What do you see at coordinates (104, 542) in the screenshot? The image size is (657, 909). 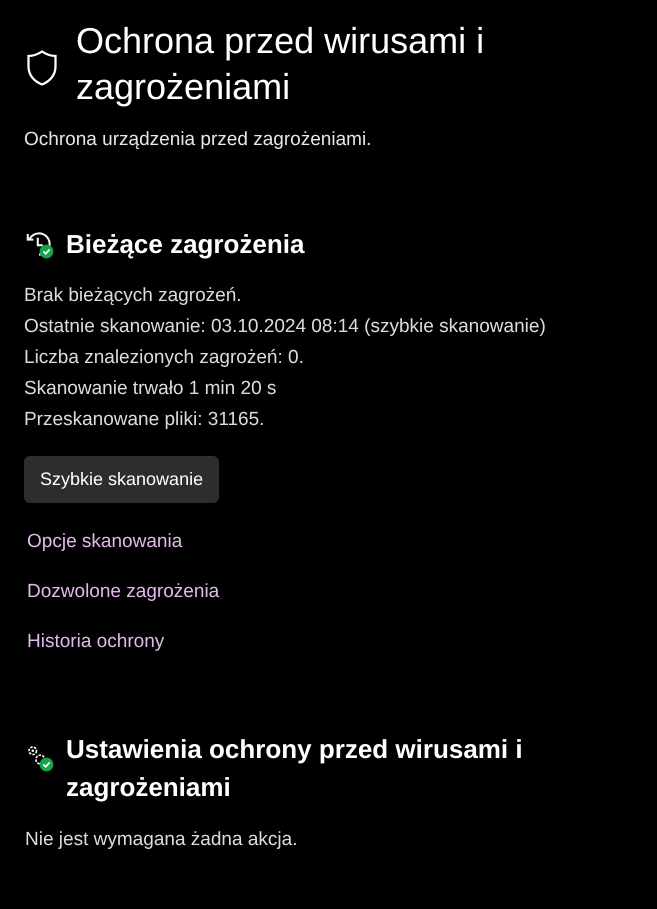 I see `settings-link: Opcje skanowania` at bounding box center [104, 542].